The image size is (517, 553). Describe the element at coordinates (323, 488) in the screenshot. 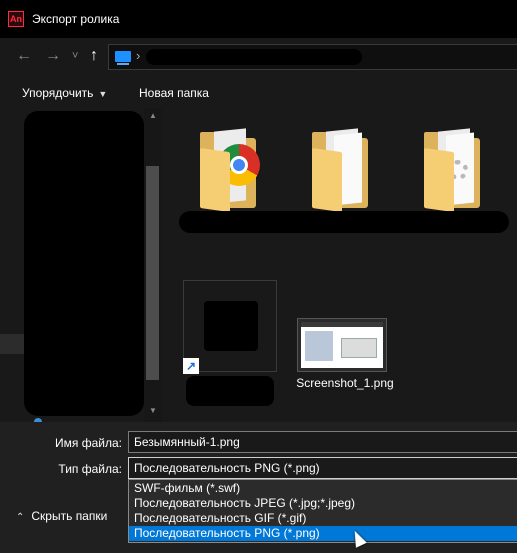

I see `filetype-option-swf: SWF-фильм (*.swf)` at that location.